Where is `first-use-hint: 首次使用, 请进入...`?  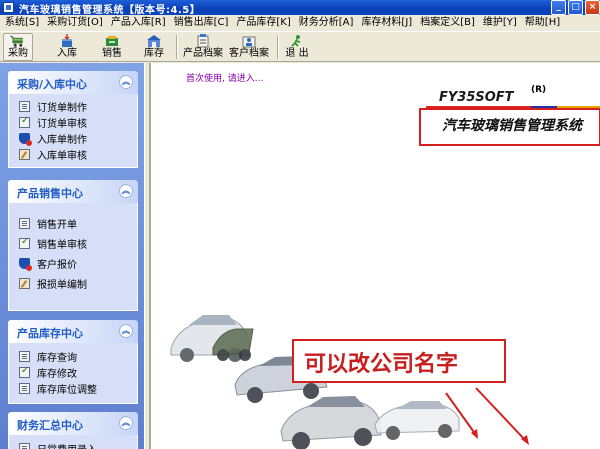
first-use-hint: 首次使用, 请进入... is located at coordinates (224, 77).